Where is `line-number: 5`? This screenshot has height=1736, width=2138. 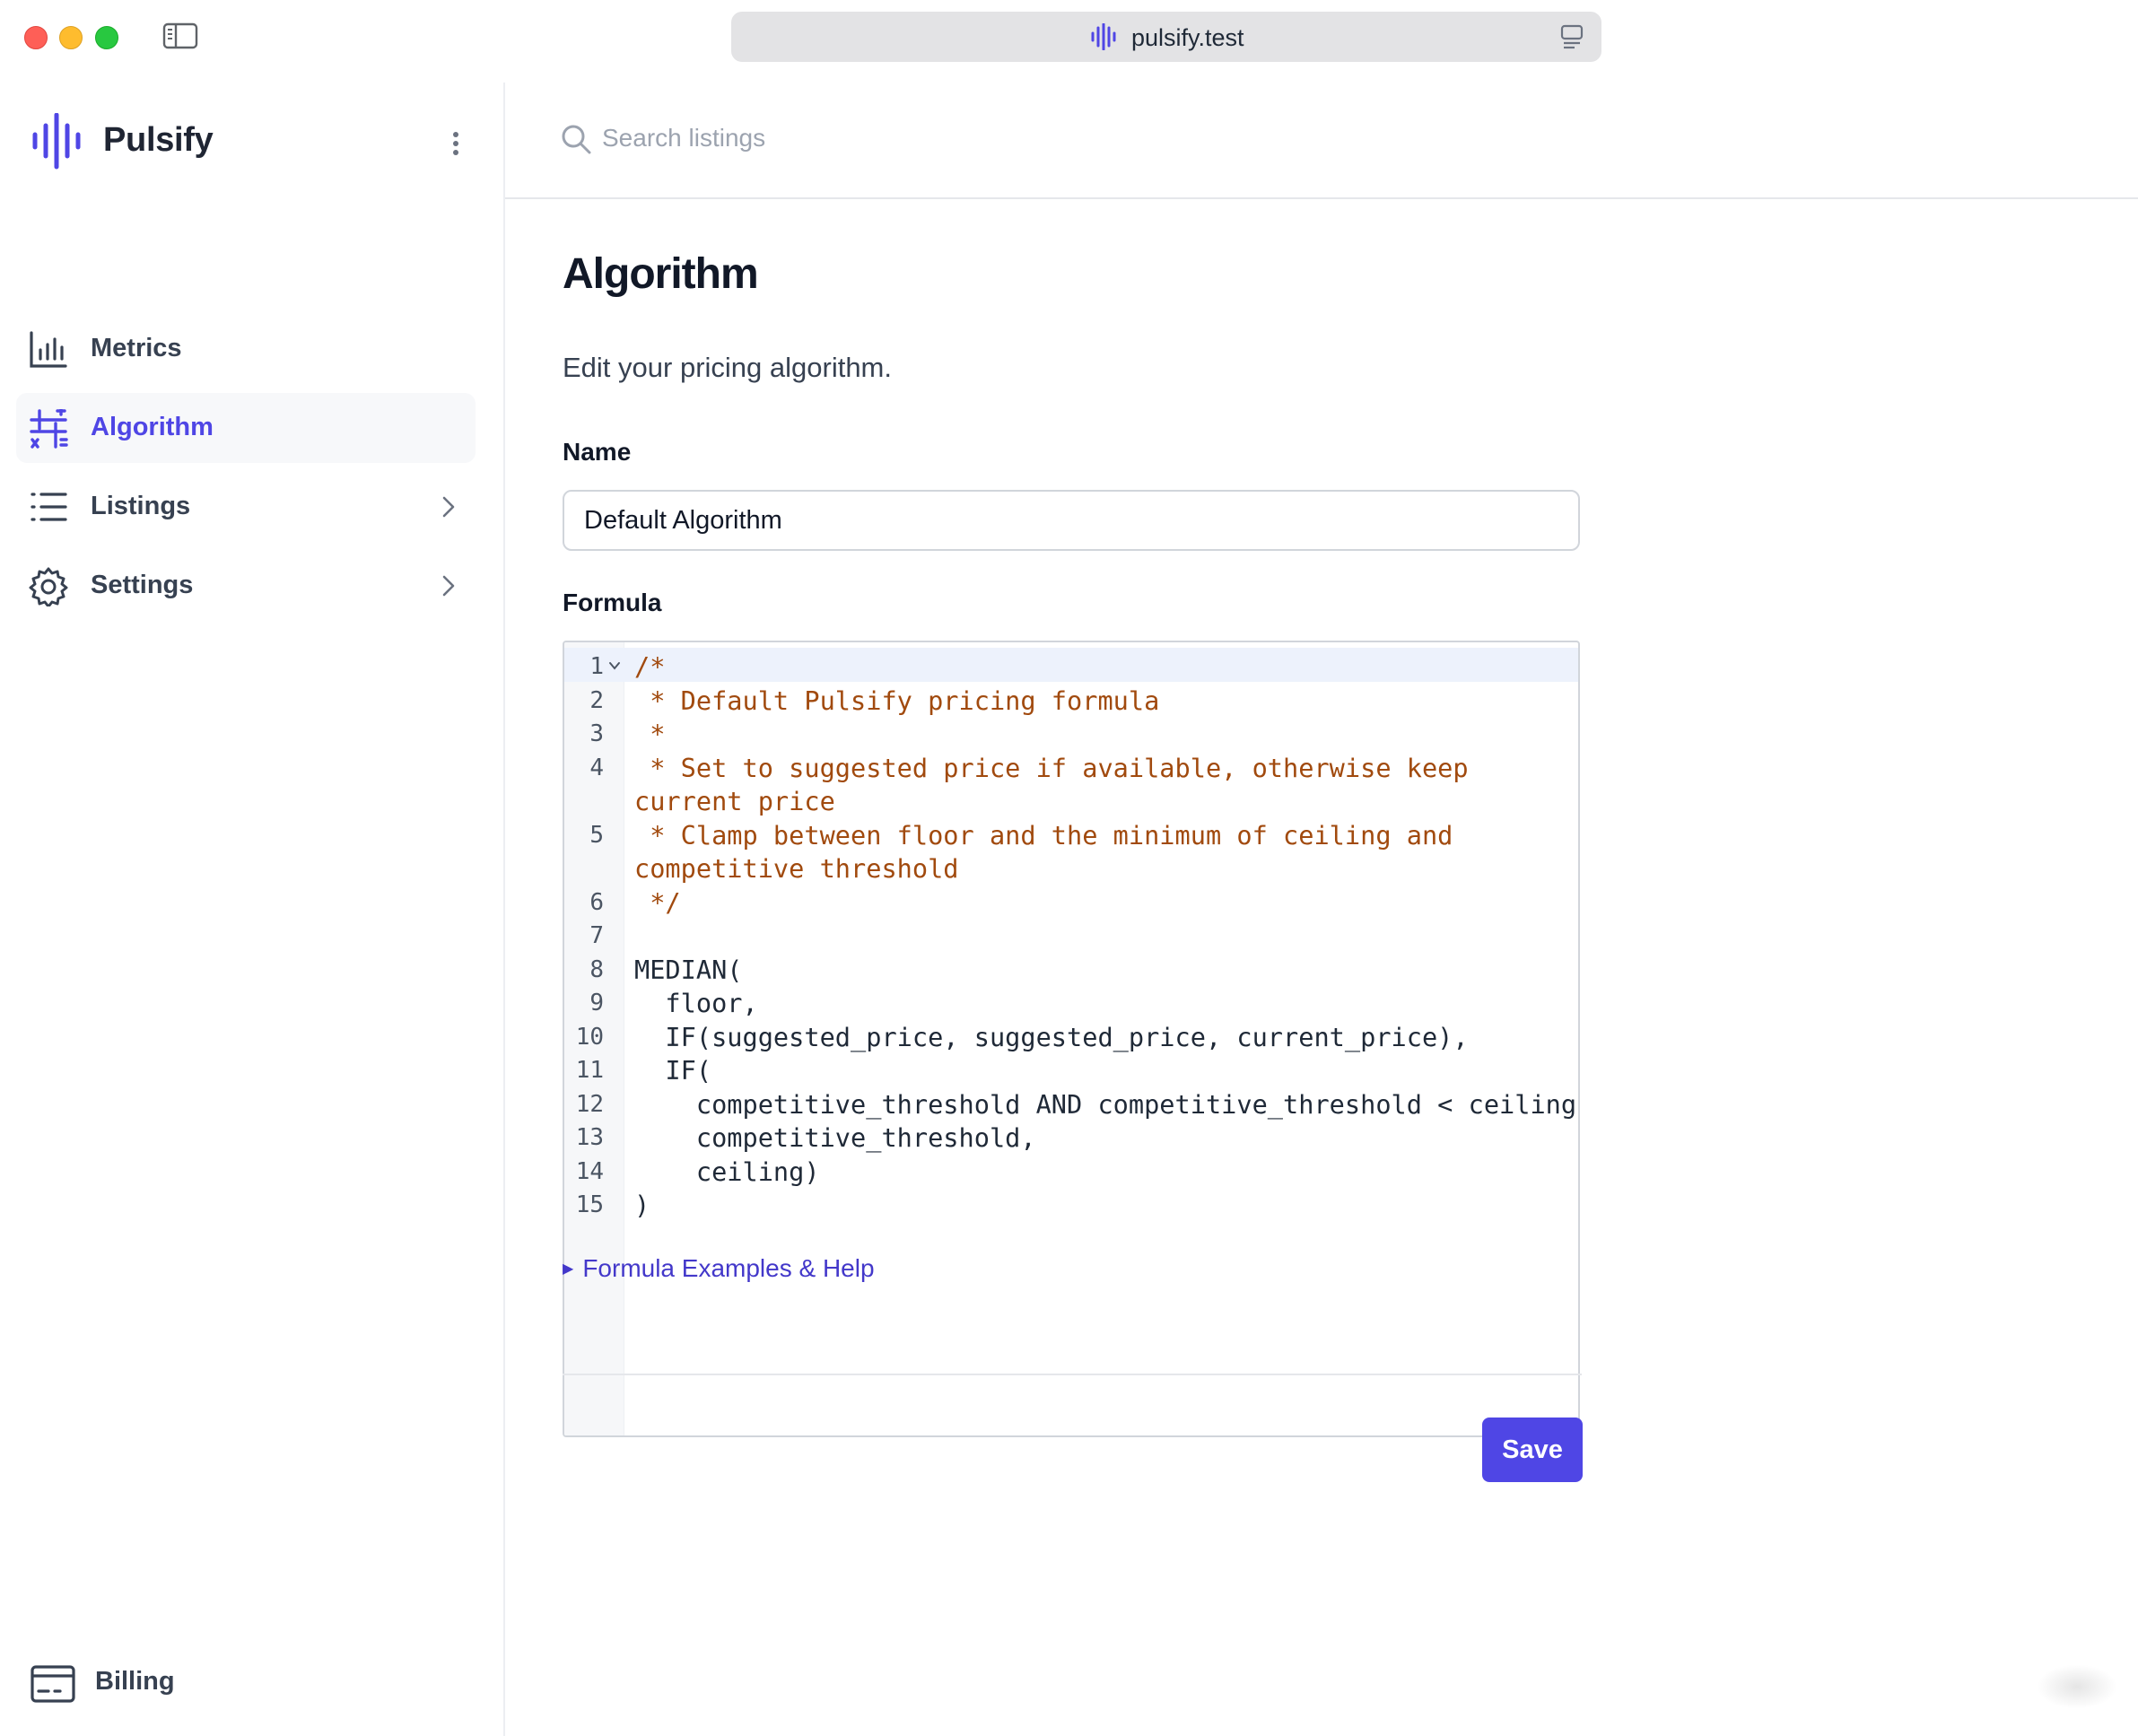
line-number: 5 is located at coordinates (596, 835).